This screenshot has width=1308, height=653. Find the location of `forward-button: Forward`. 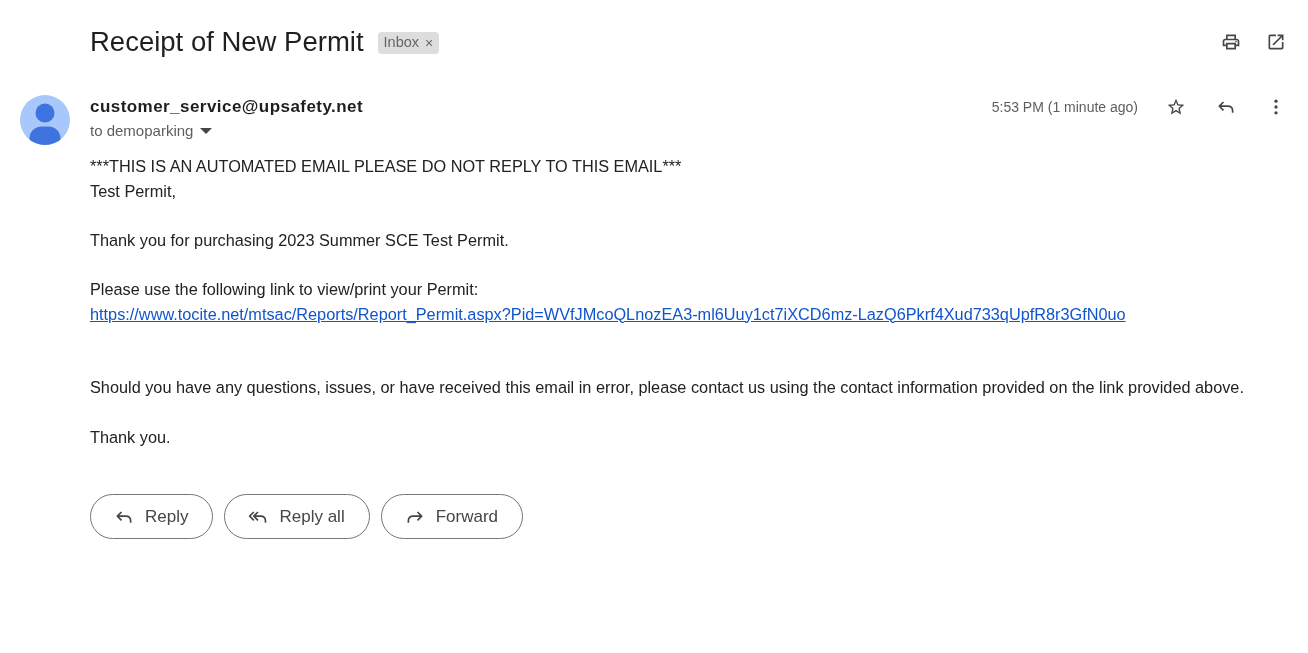

forward-button: Forward is located at coordinates (452, 517).